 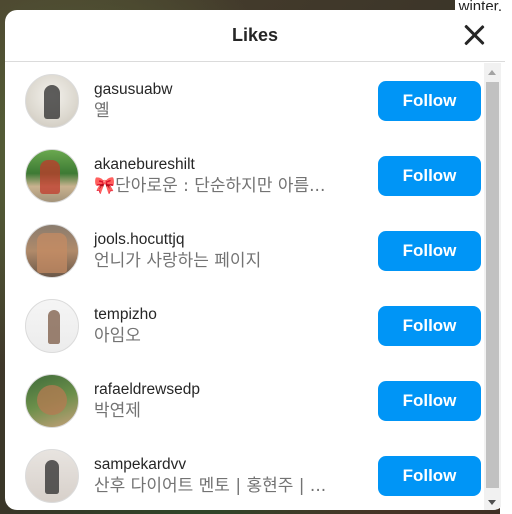 I want to click on full-name: 언니가 사랑하는 페이지, so click(x=178, y=260).